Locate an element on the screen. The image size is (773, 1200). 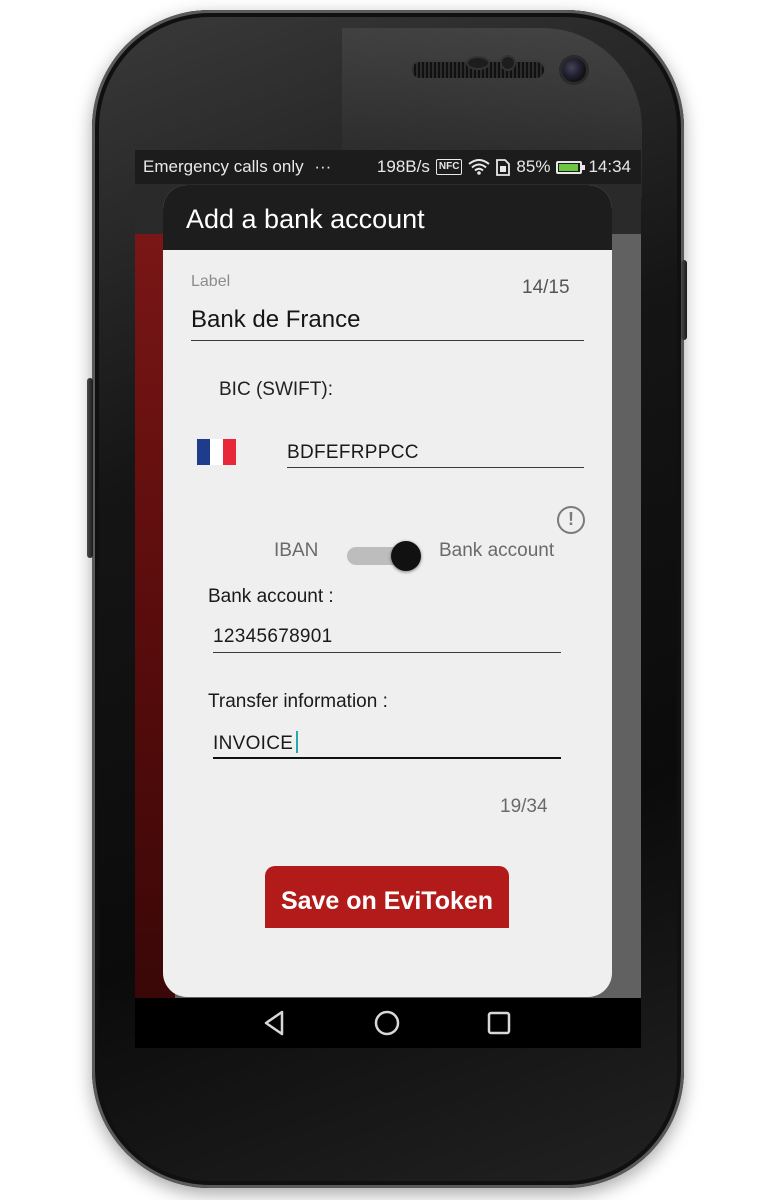
recent-apps-icon is located at coordinates (499, 1023).